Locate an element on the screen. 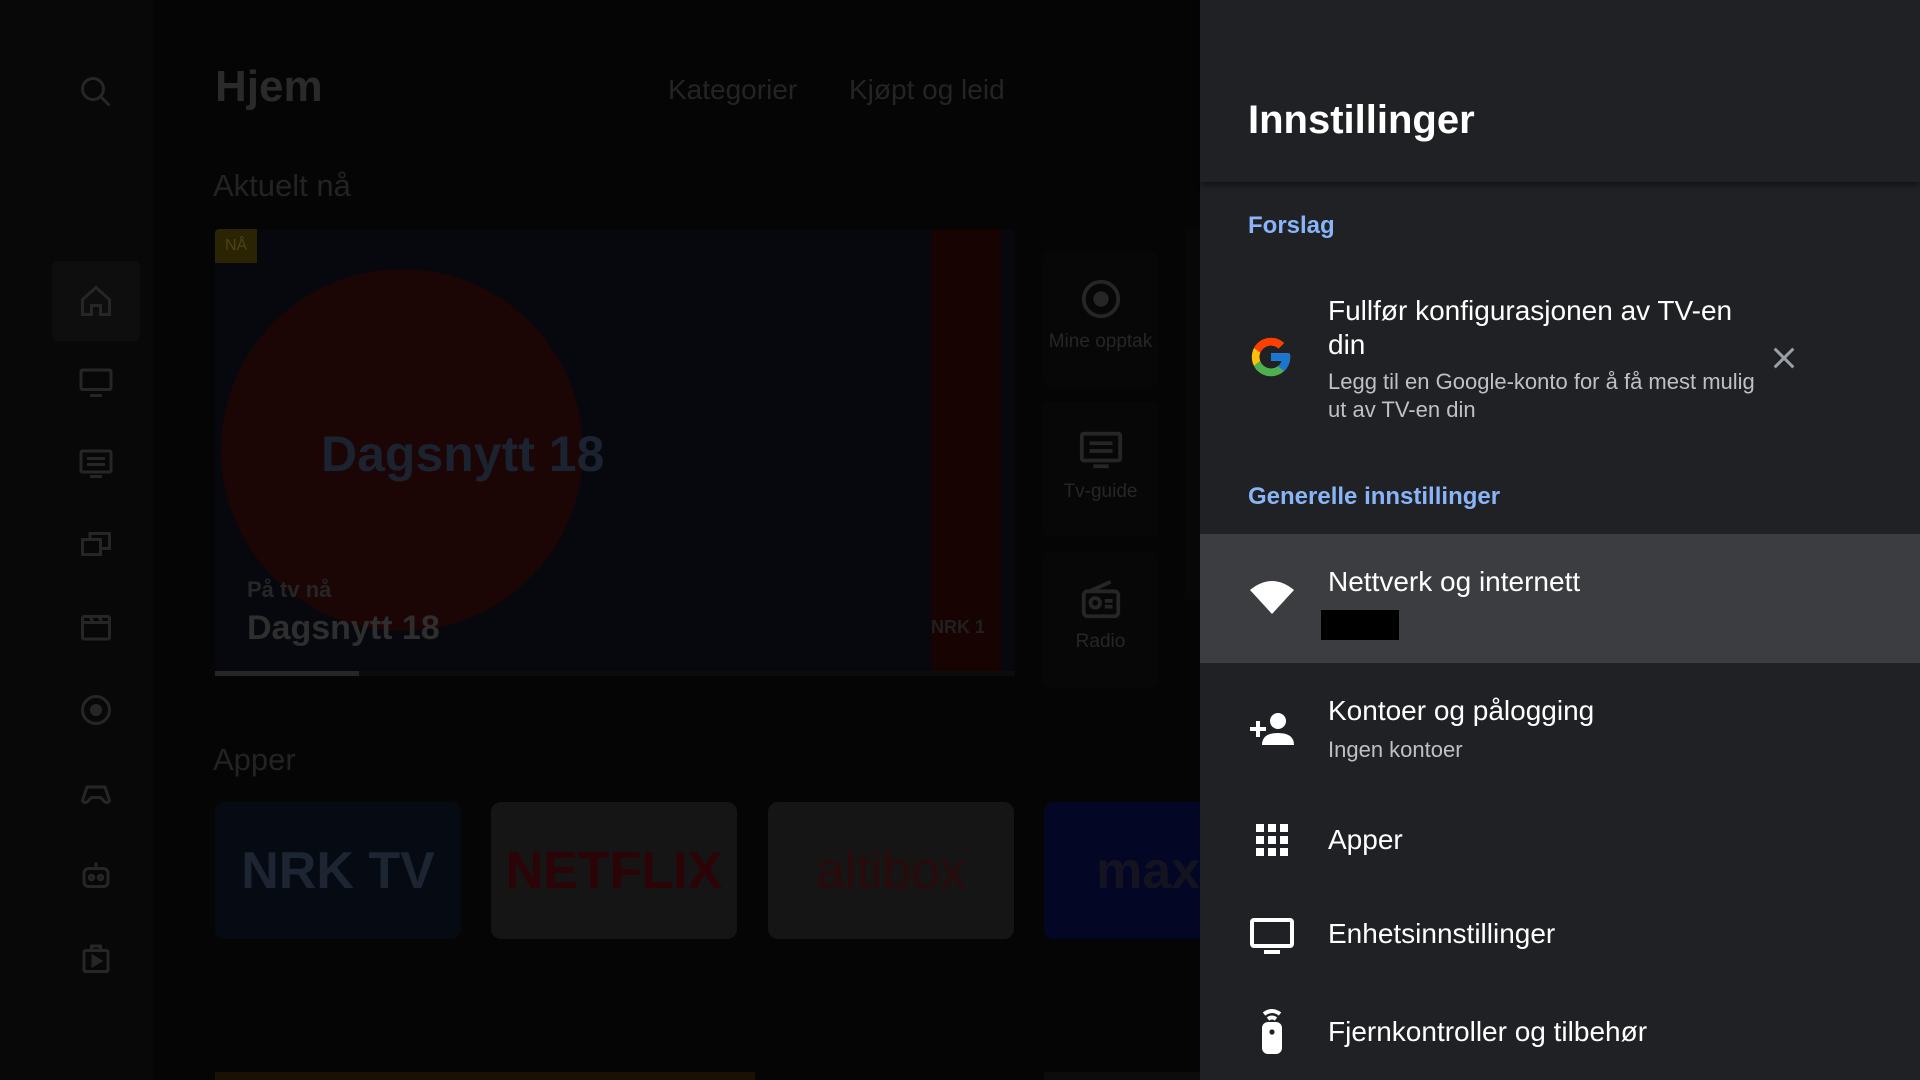 Image resolution: width=1920 pixels, height=1080 pixels. tile-radio: Radio is located at coordinates (1100, 619).